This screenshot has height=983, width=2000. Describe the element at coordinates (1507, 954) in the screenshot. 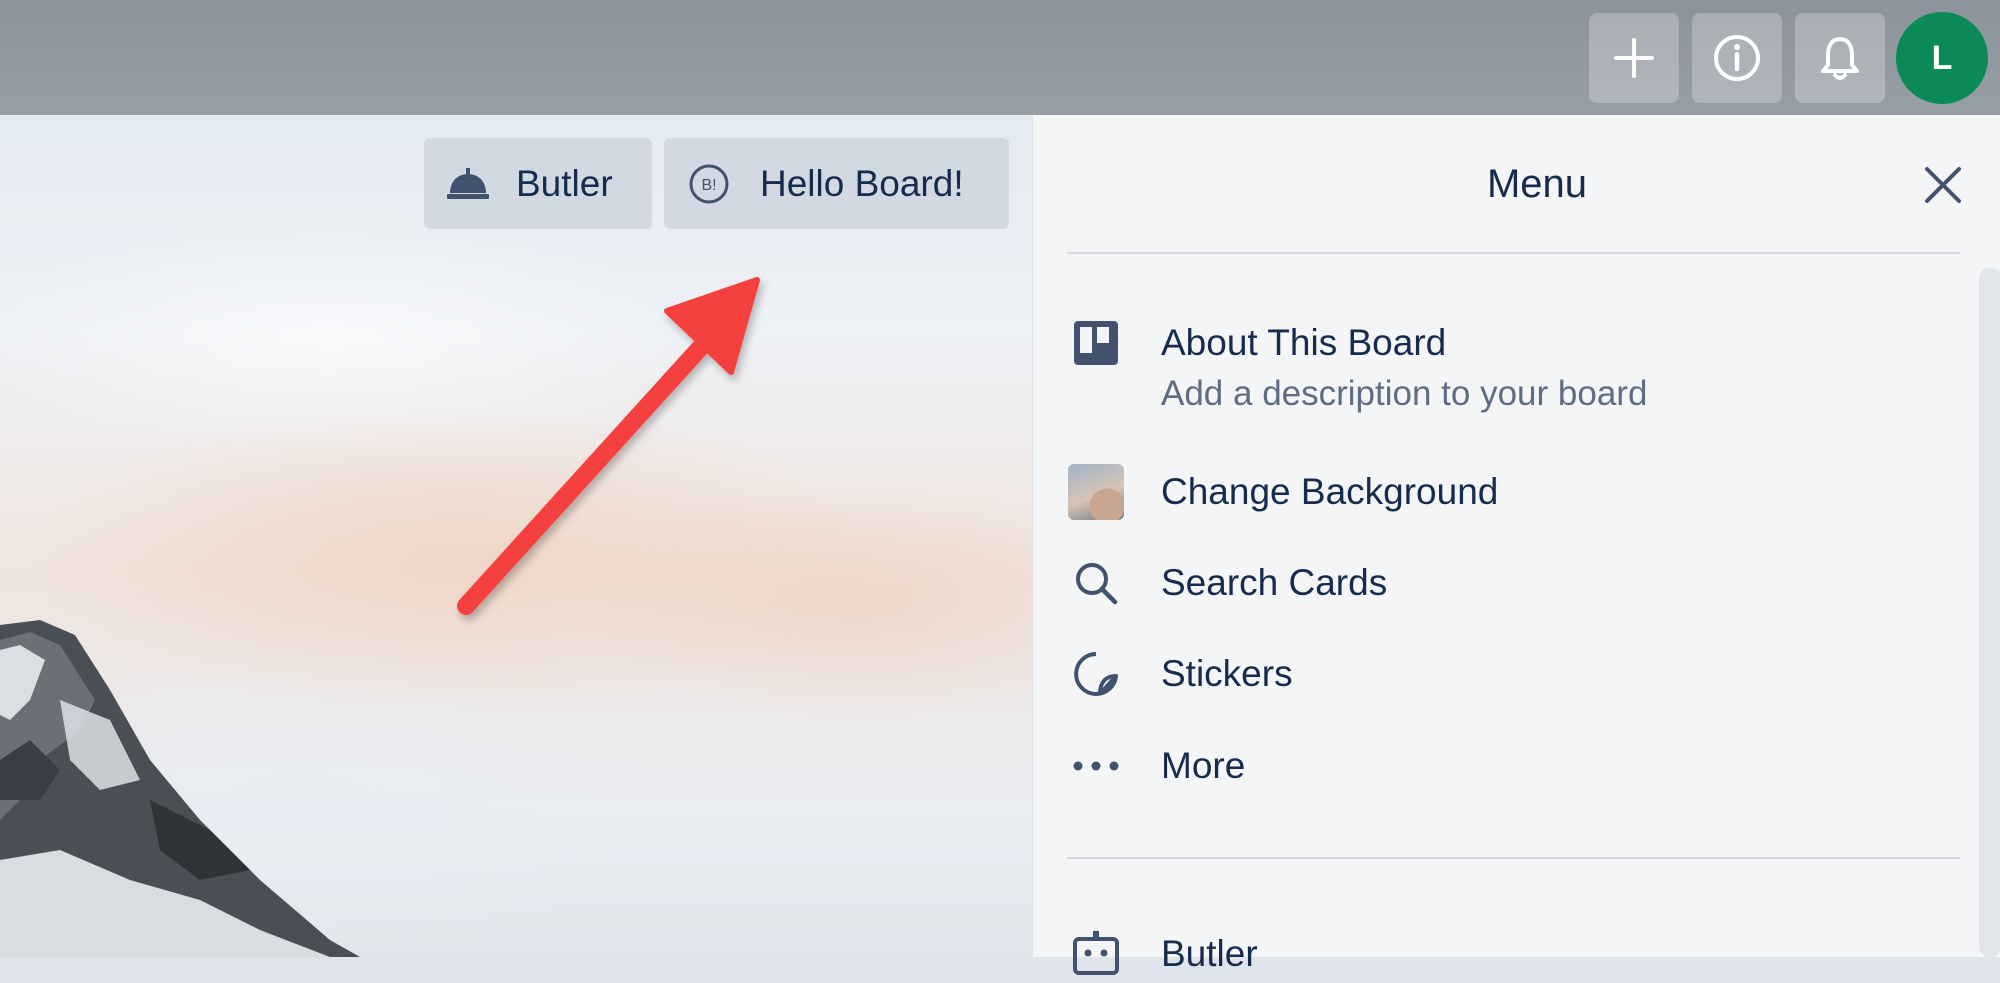

I see `menu-item-butler: Butler` at that location.